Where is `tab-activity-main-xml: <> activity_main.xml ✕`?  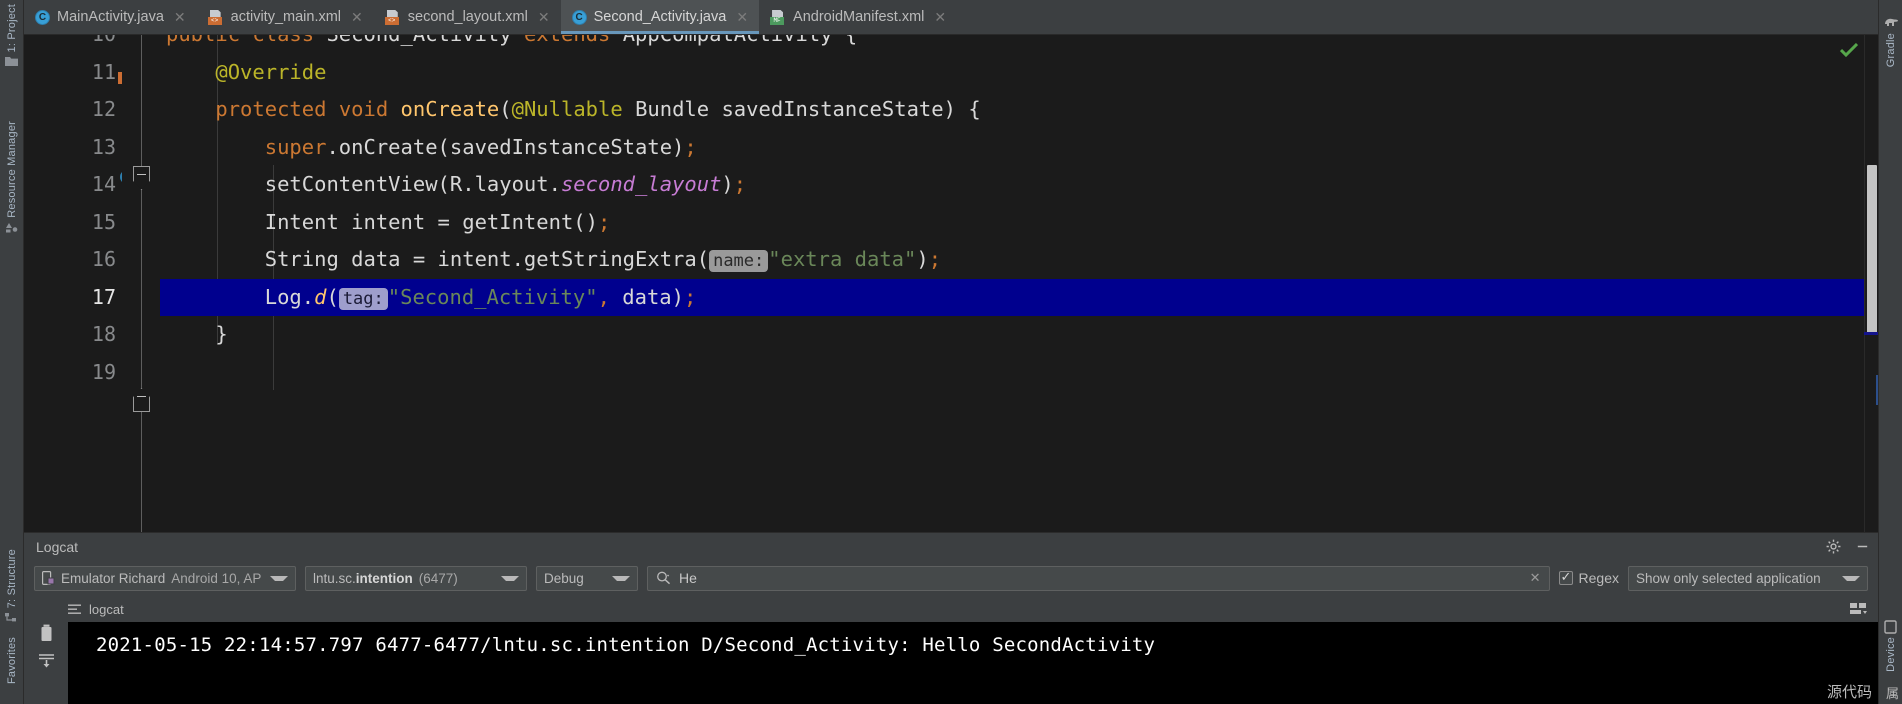 tab-activity-main-xml: <> activity_main.xml ✕ is located at coordinates (285, 17).